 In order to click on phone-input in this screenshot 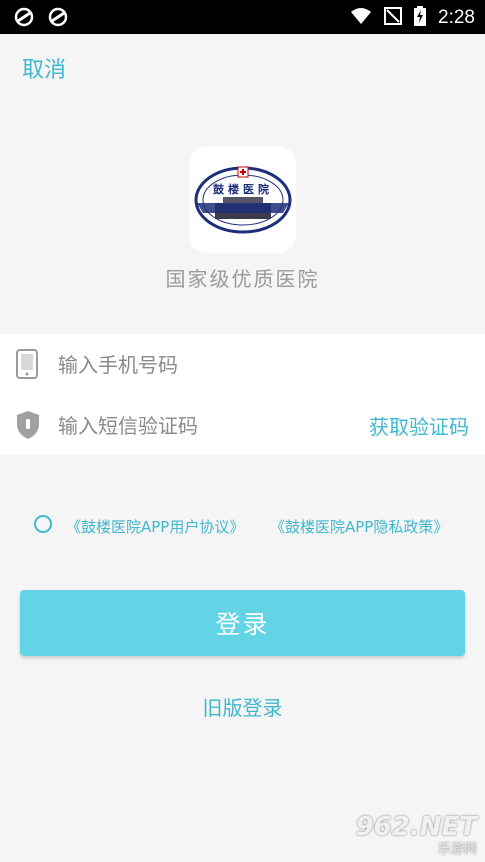, I will do `click(203, 365)`.